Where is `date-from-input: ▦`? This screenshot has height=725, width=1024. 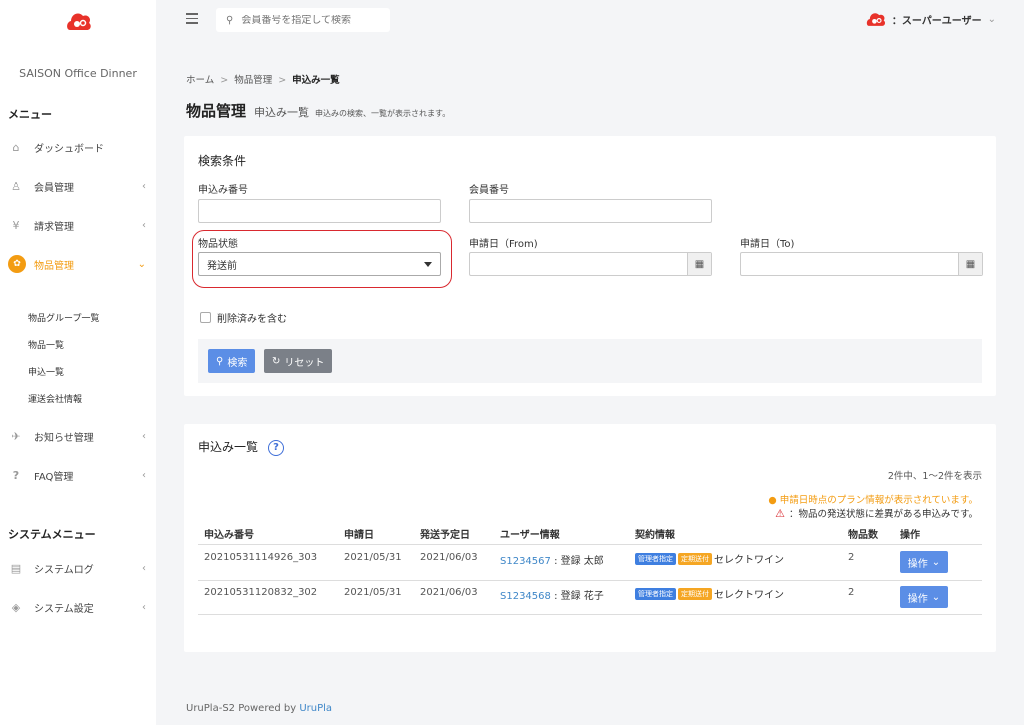 date-from-input: ▦ is located at coordinates (590, 264).